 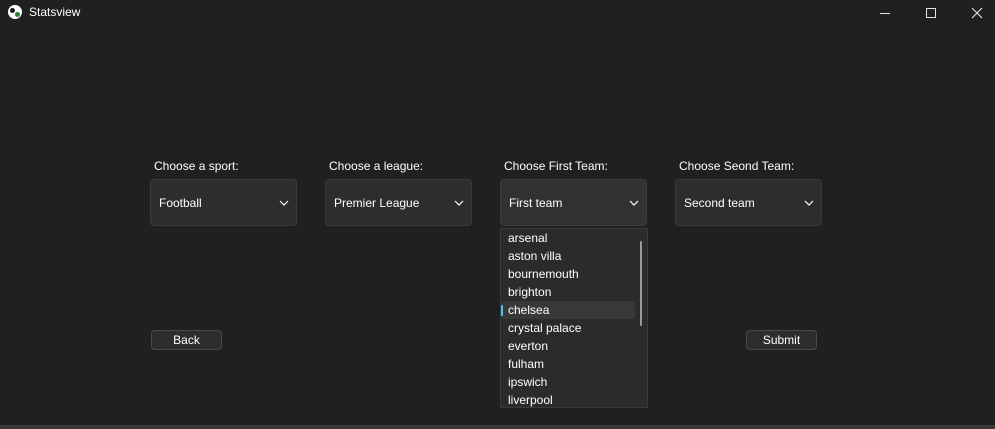 What do you see at coordinates (376, 166) in the screenshot?
I see `league-label: Choose a league:` at bounding box center [376, 166].